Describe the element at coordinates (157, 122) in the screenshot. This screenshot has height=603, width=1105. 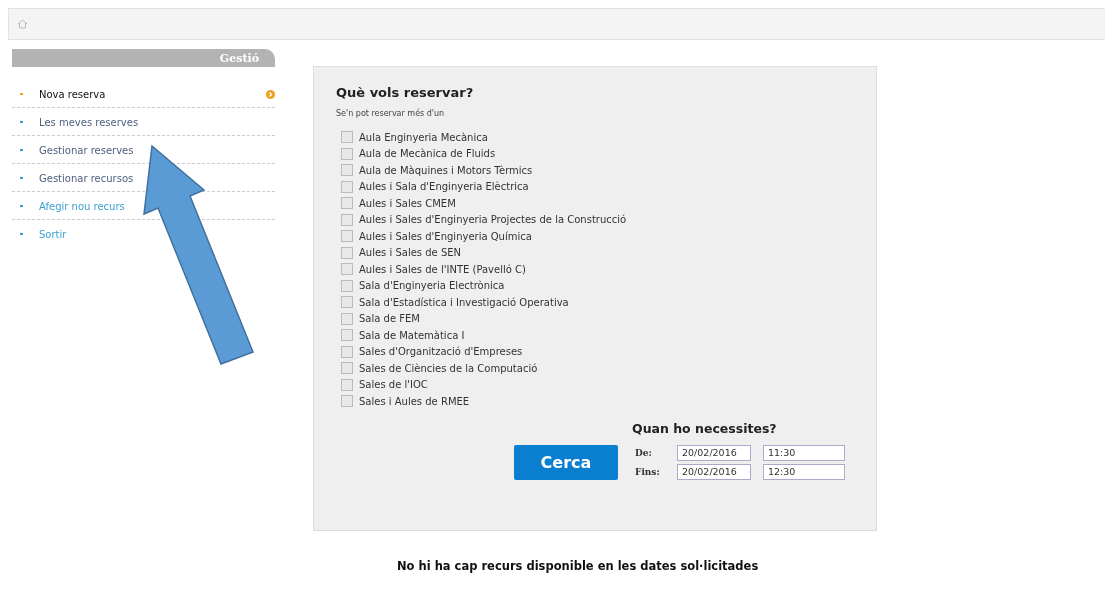
I see `sidebar-item: Les meves reserves` at that location.